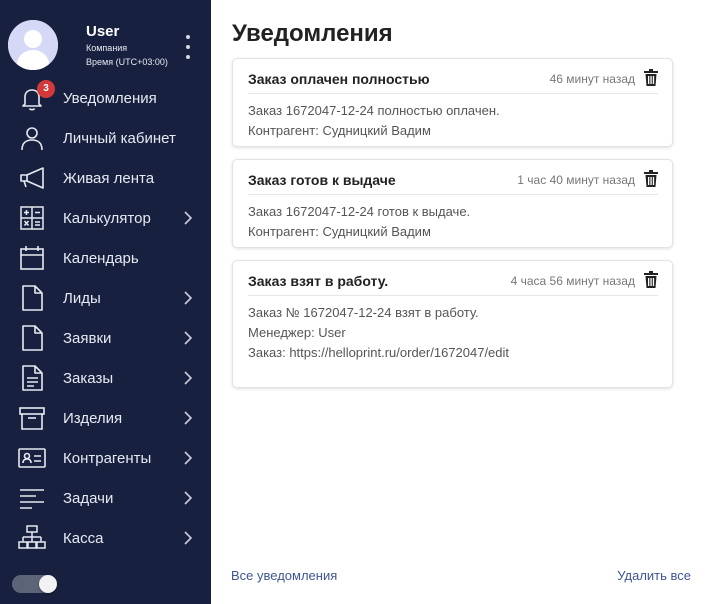 The width and height of the screenshot is (711, 604). Describe the element at coordinates (32, 498) in the screenshot. I see `align-left-icon` at that location.